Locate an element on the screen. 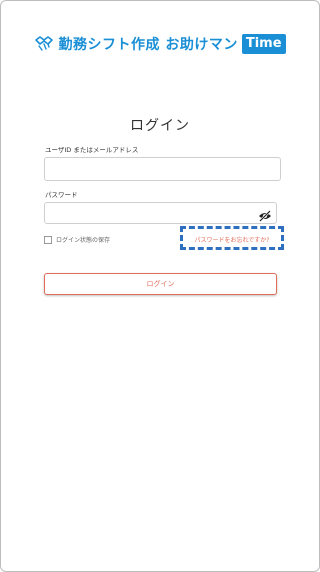  brand-header: 勤務シフト作成 お助けマン Time is located at coordinates (160, 44).